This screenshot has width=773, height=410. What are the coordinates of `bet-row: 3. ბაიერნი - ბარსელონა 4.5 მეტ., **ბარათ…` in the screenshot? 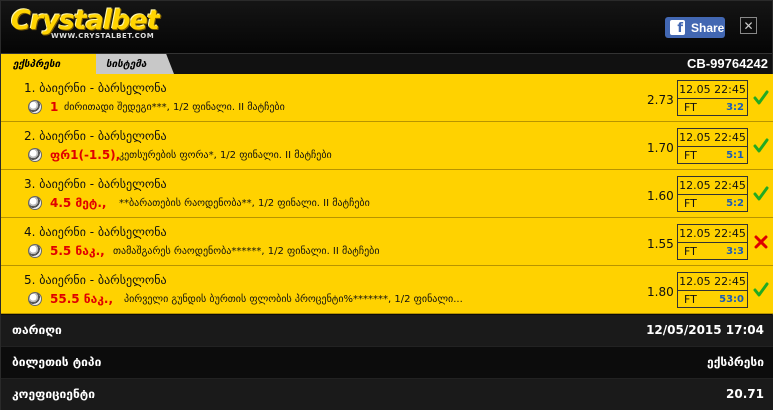 It's located at (387, 194).